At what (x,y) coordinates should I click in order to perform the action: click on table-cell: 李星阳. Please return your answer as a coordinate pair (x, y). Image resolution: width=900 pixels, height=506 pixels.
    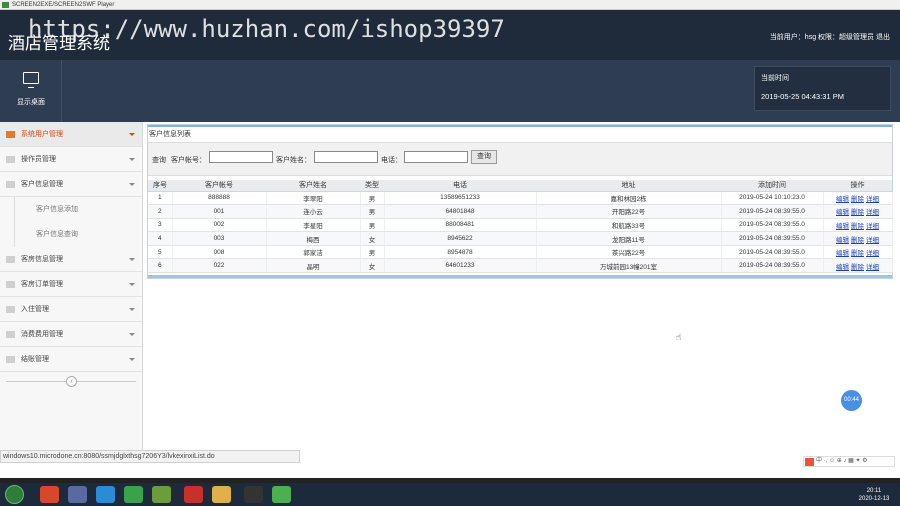
    Looking at the image, I should click on (313, 225).